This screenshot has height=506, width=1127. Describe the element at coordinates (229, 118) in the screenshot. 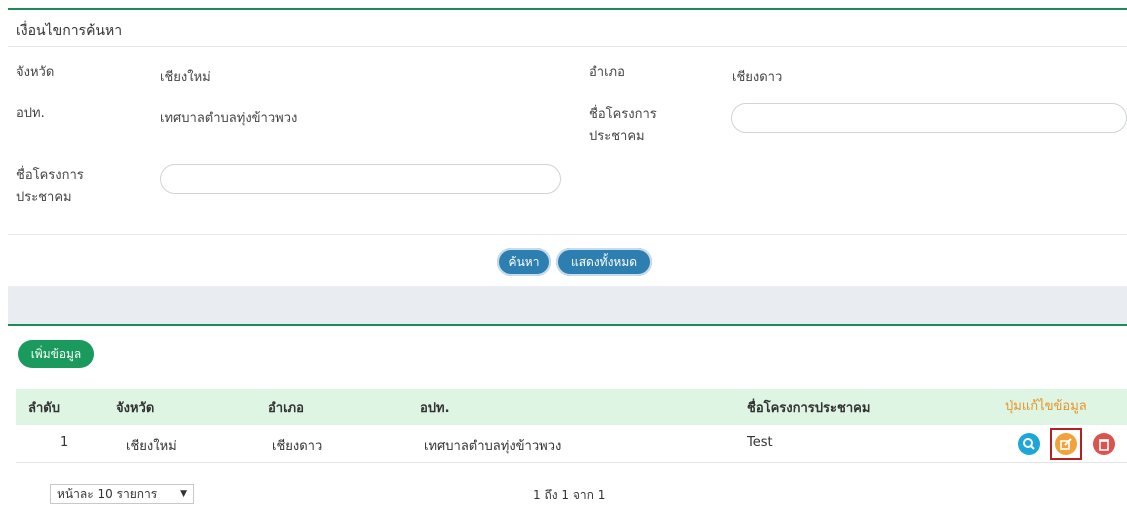

I see `lao-value: เทศบาลตำบลทุ่งข้าวพวง` at that location.